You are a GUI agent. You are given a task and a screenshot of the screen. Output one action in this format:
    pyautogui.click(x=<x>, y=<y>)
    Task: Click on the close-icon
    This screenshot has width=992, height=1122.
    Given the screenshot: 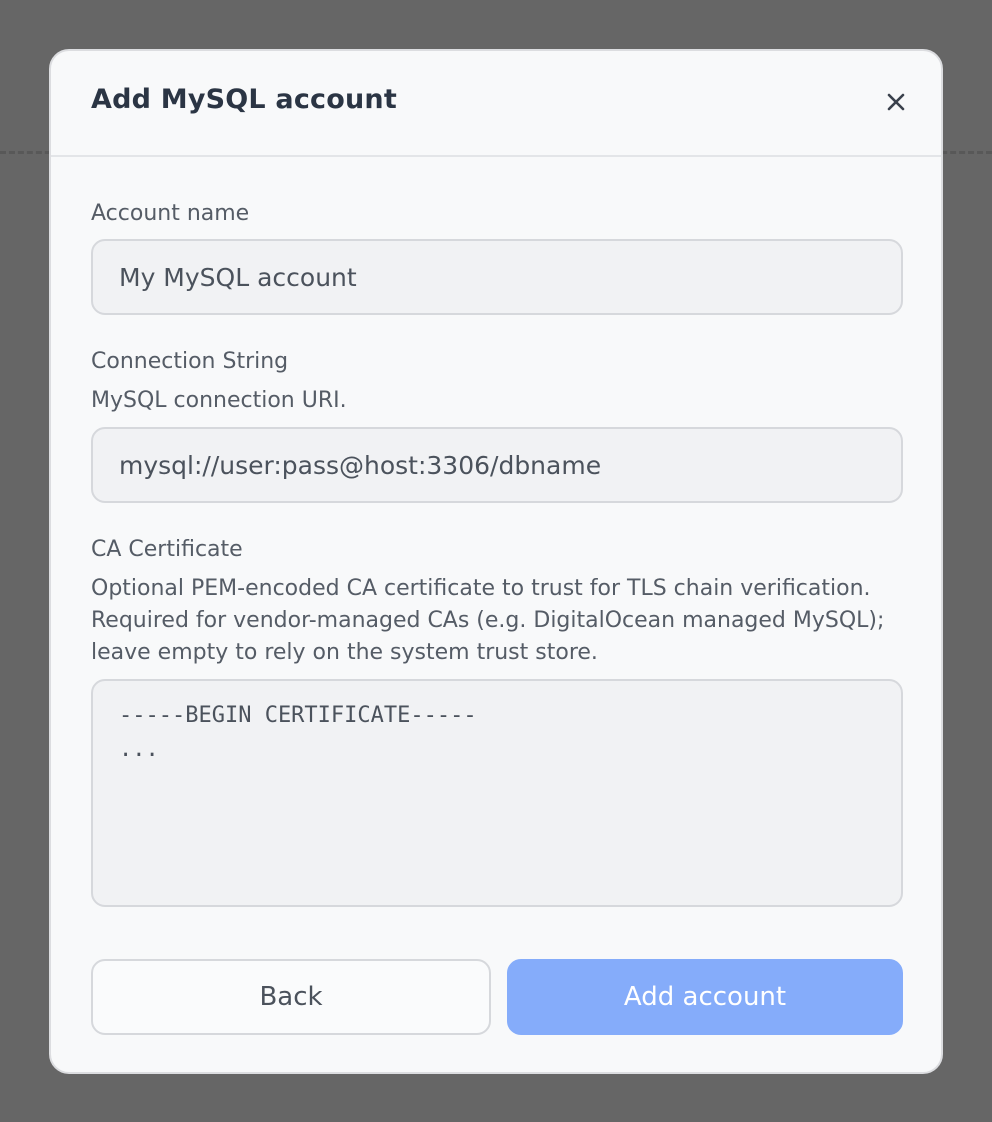 What is the action you would take?
    pyautogui.click(x=896, y=102)
    